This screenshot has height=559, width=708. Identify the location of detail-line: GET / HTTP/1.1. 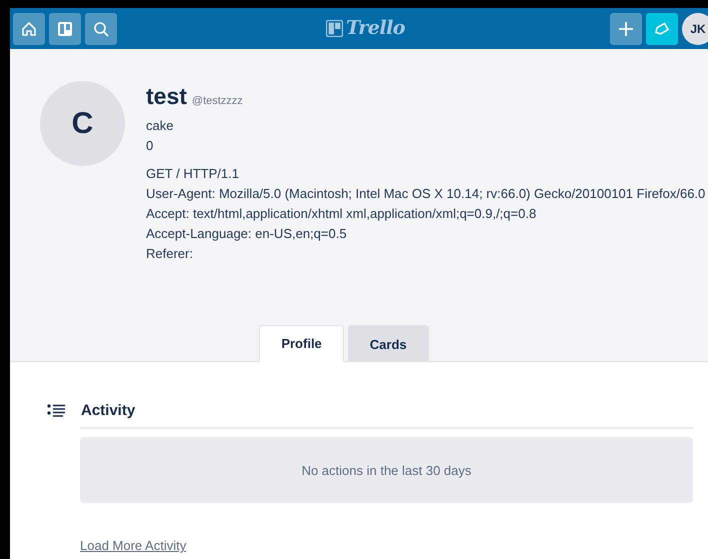
(193, 174).